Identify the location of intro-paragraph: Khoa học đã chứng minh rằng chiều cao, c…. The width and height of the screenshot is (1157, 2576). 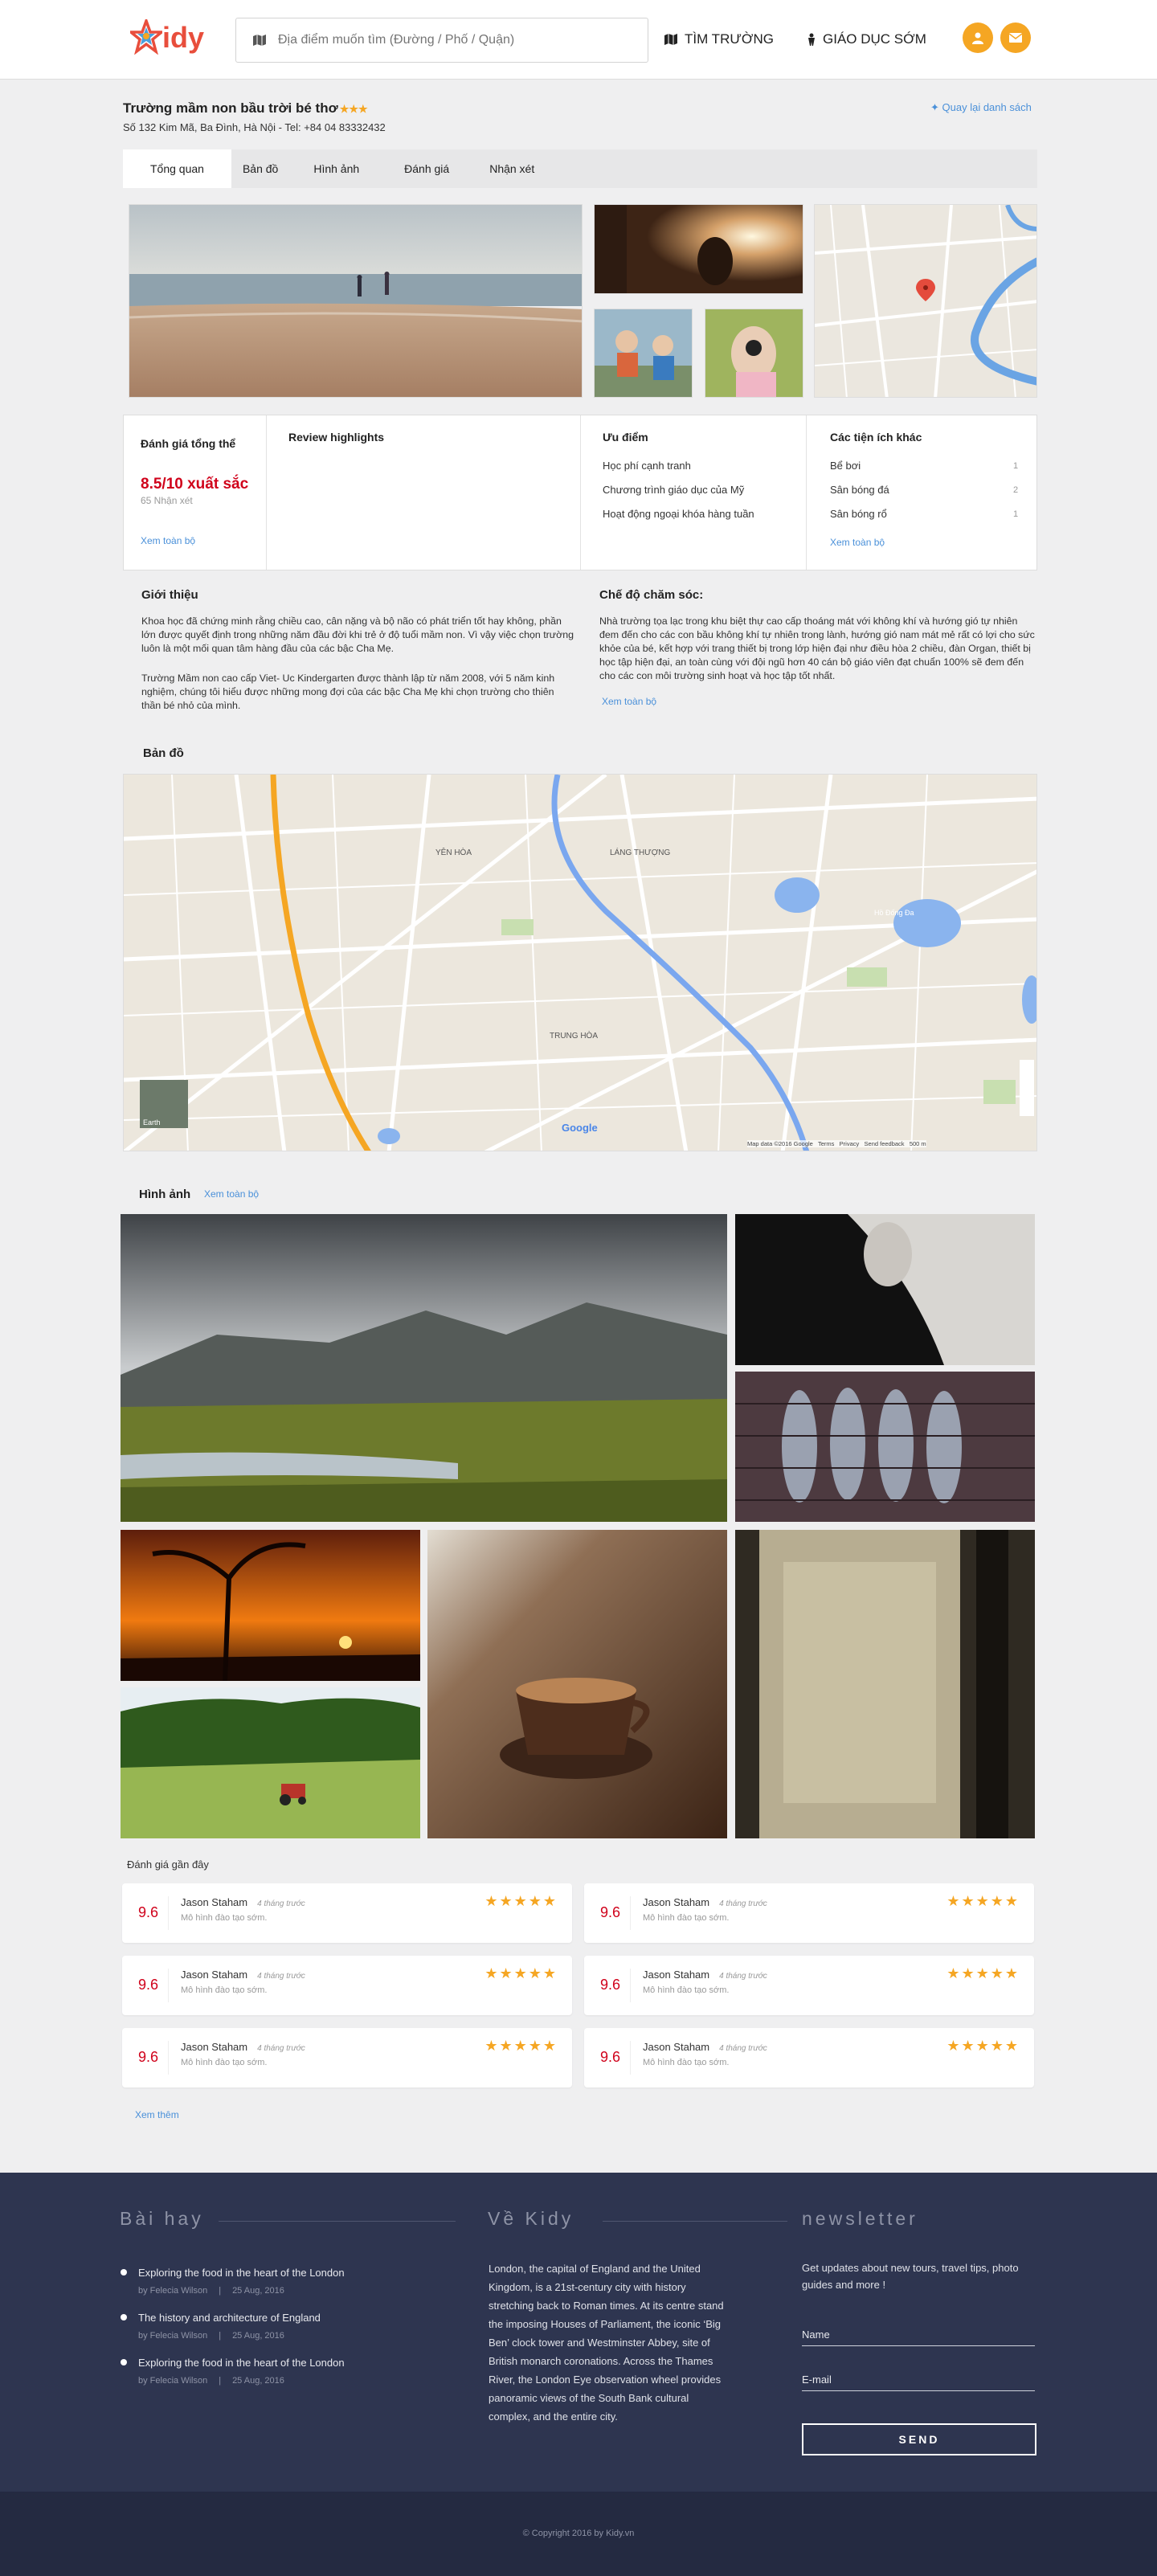
(357, 634).